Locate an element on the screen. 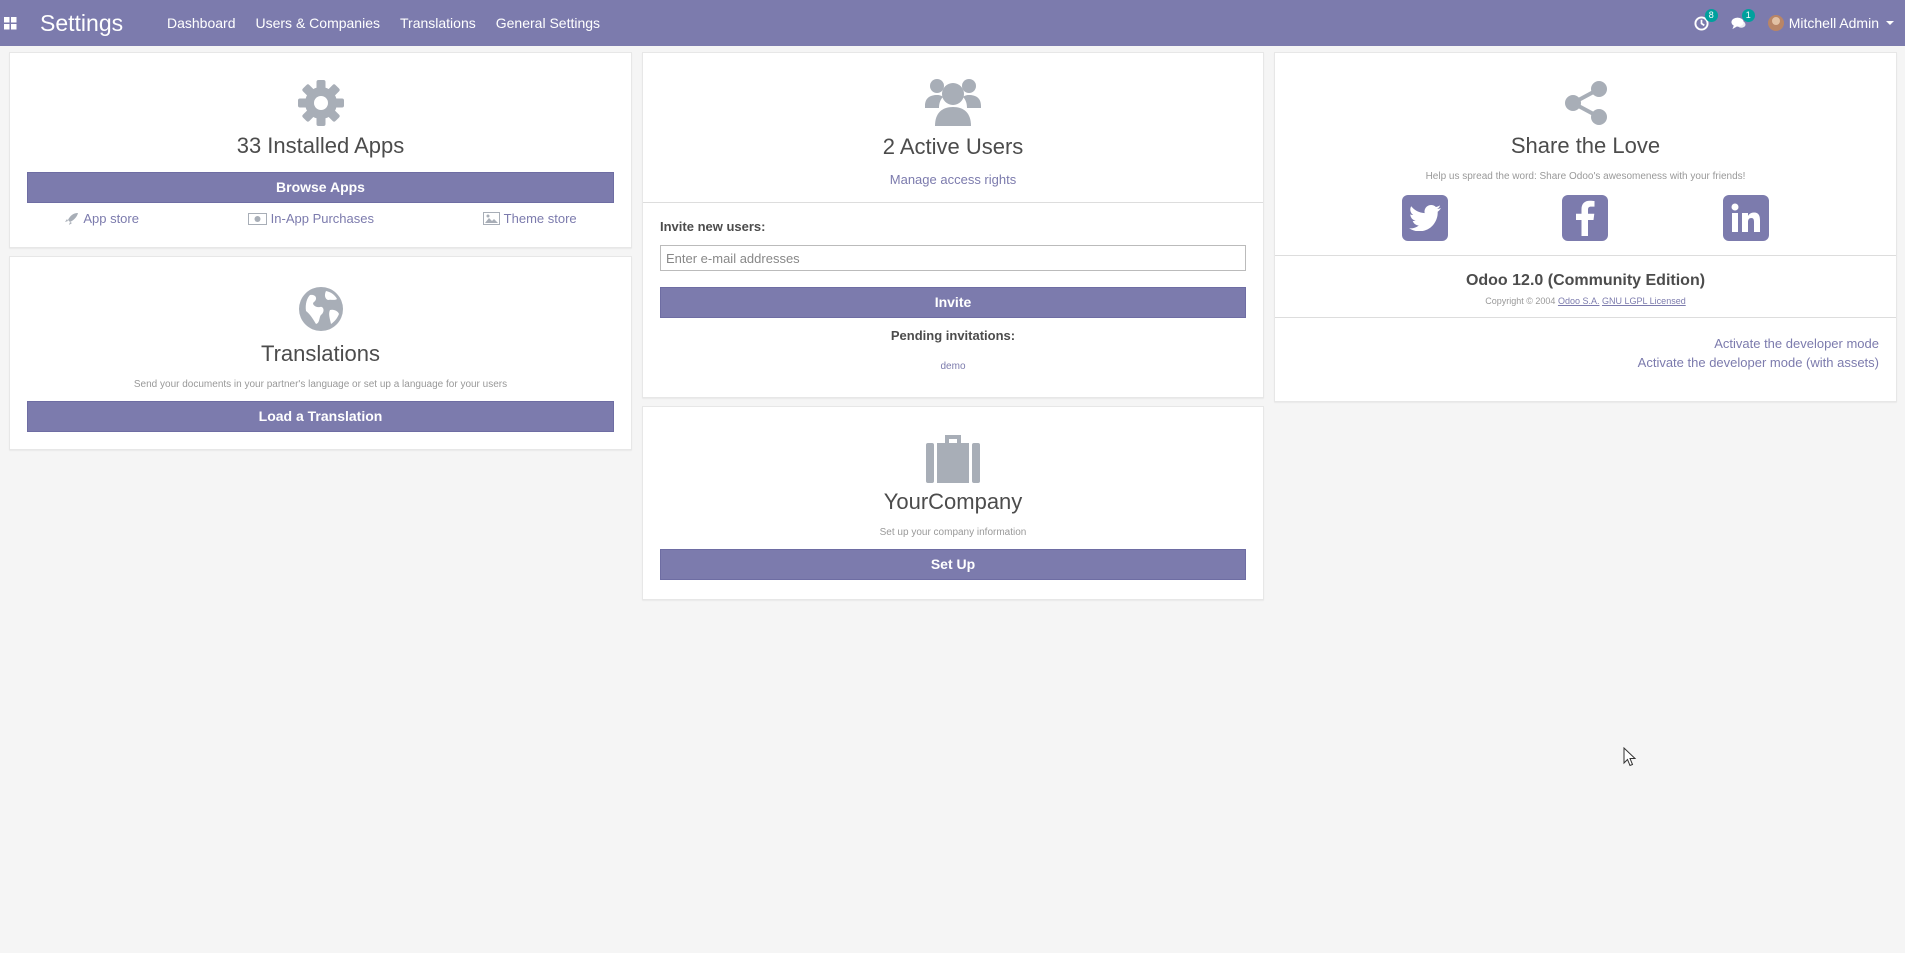 The height and width of the screenshot is (953, 1905). messaging-menu: 1 is located at coordinates (1743, 19).